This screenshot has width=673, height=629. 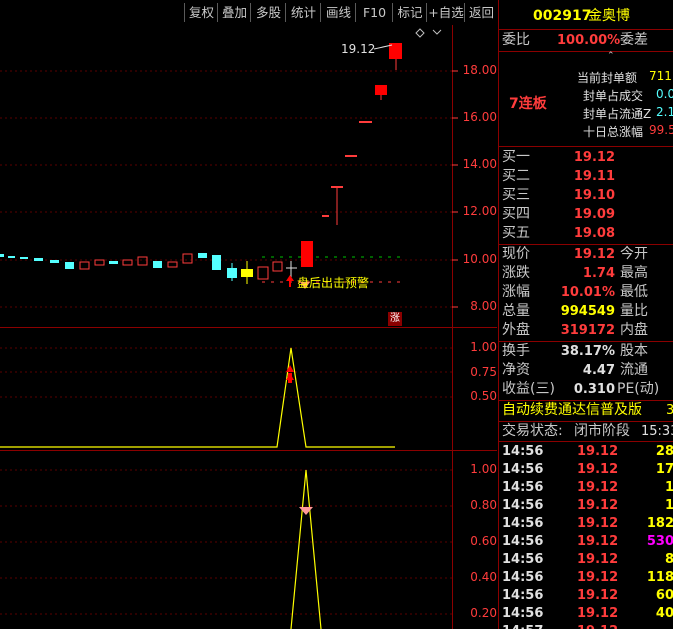 I want to click on tick-row: 14:56 19.12 182, so click(x=586, y=524).